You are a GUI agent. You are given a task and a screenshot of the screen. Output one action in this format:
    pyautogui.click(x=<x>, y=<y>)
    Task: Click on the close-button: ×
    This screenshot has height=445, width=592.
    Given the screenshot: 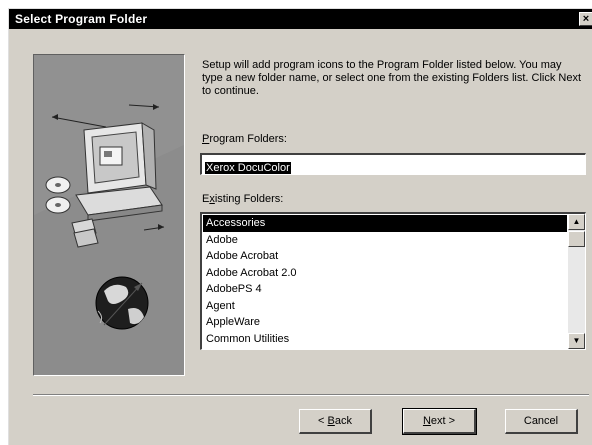 What is the action you would take?
    pyautogui.click(x=585, y=19)
    